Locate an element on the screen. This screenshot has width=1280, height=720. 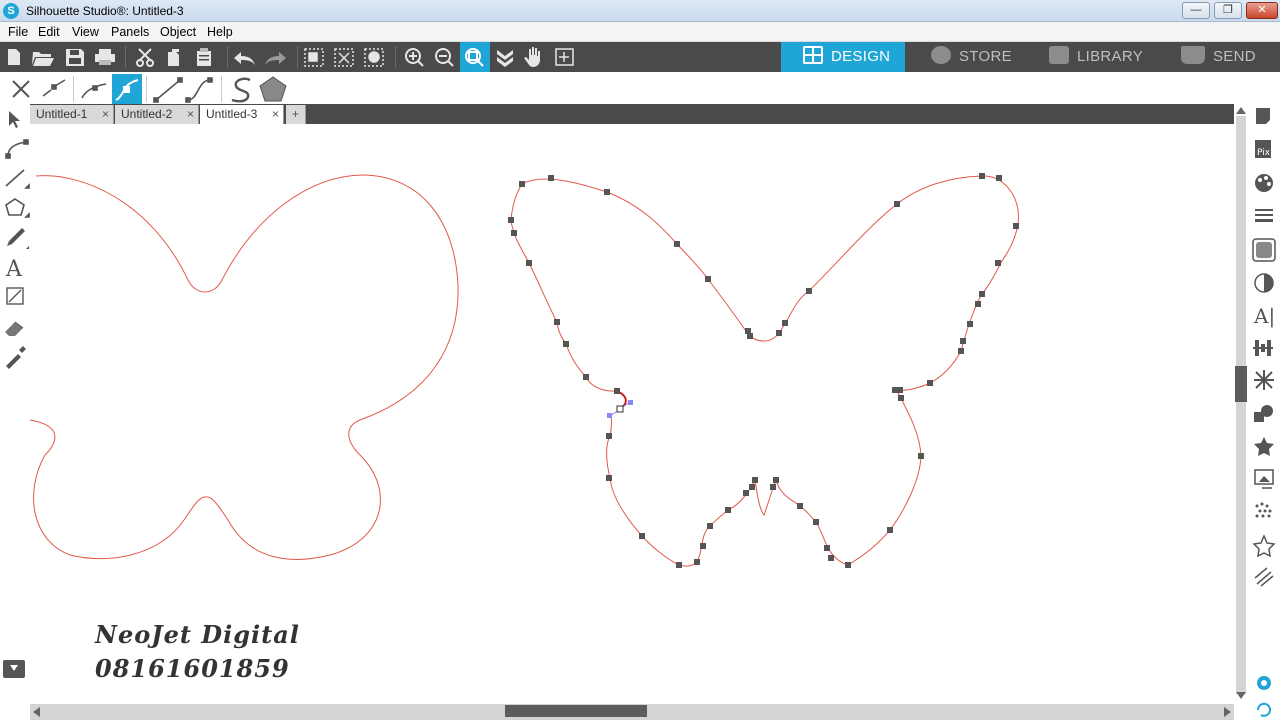
nav-tab-send: SEND is located at coordinates (1216, 57).